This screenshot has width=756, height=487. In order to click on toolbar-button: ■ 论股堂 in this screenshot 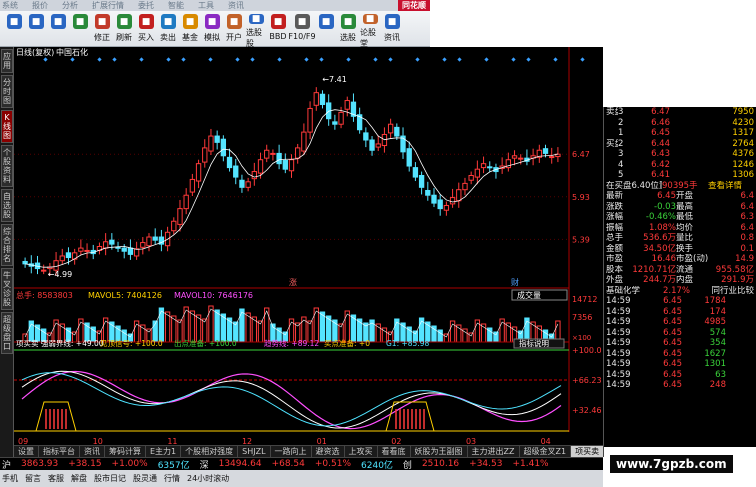, I will do `click(370, 30)`.